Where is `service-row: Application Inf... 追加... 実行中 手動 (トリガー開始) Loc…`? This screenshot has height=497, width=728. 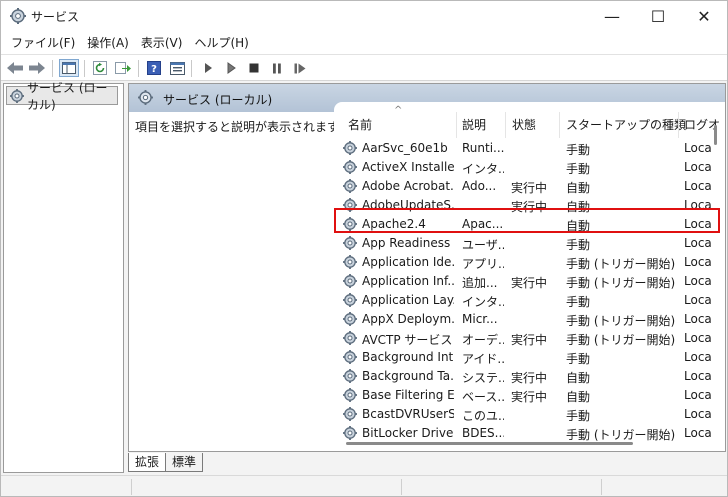
service-row: Application Inf... 追加... 実行中 手動 (トリガー開始) Loc… is located at coordinates (529, 281).